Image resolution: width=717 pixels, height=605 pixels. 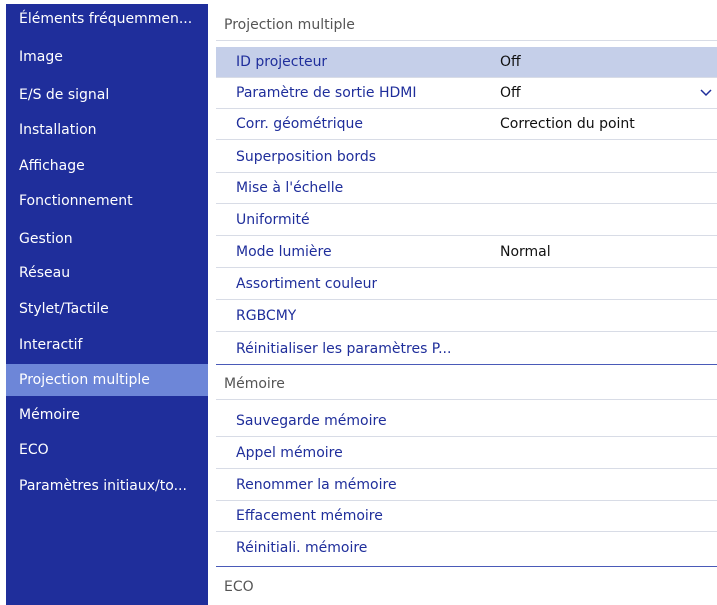 I want to click on menu-row-color-matching: Assortiment couleur, so click(x=466, y=284).